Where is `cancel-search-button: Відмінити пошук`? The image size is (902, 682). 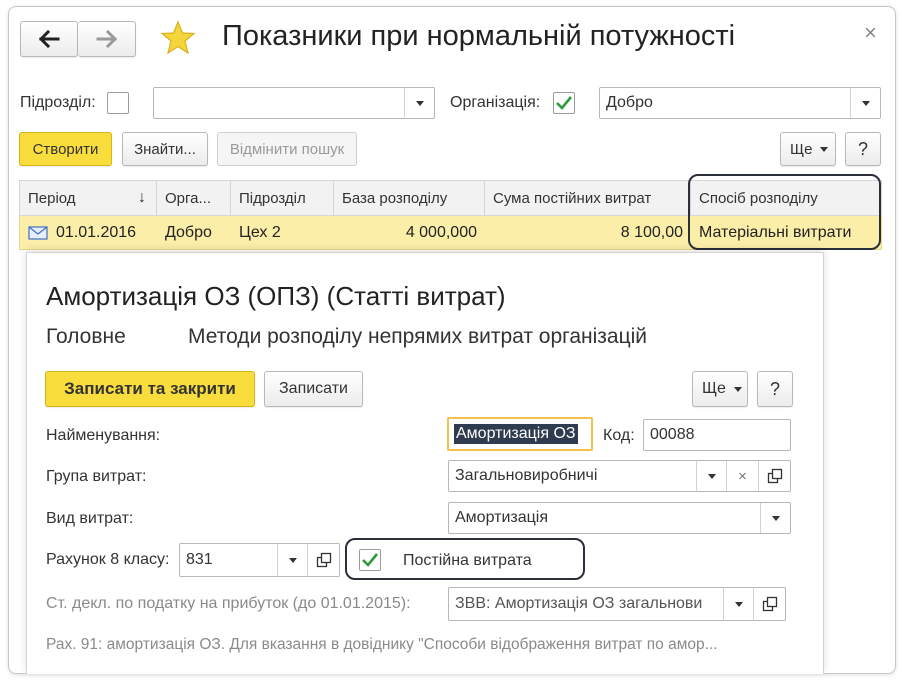
cancel-search-button: Відмінити пошук is located at coordinates (287, 149).